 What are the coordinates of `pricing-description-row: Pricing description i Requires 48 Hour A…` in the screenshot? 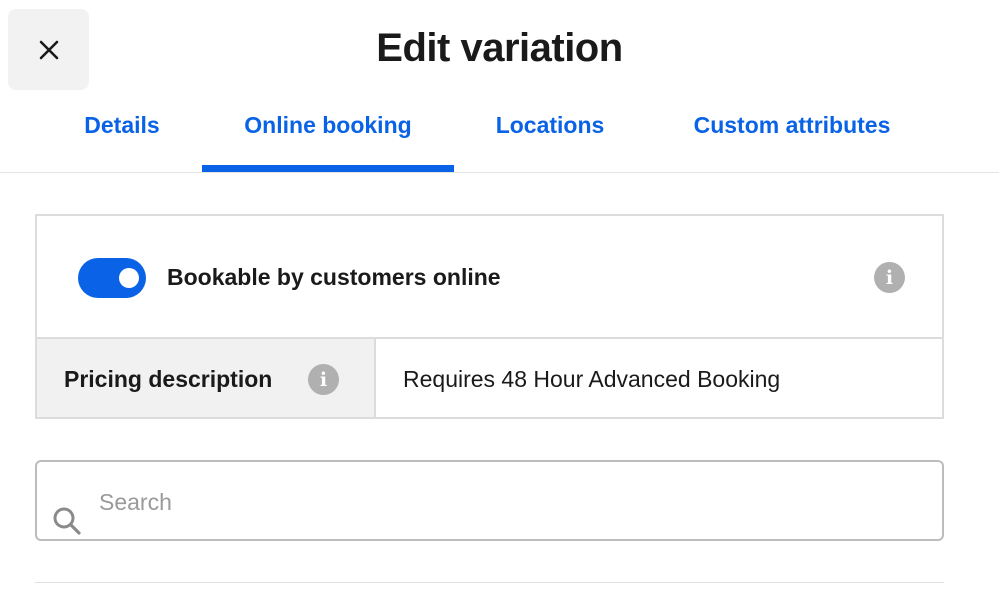 It's located at (489, 378).